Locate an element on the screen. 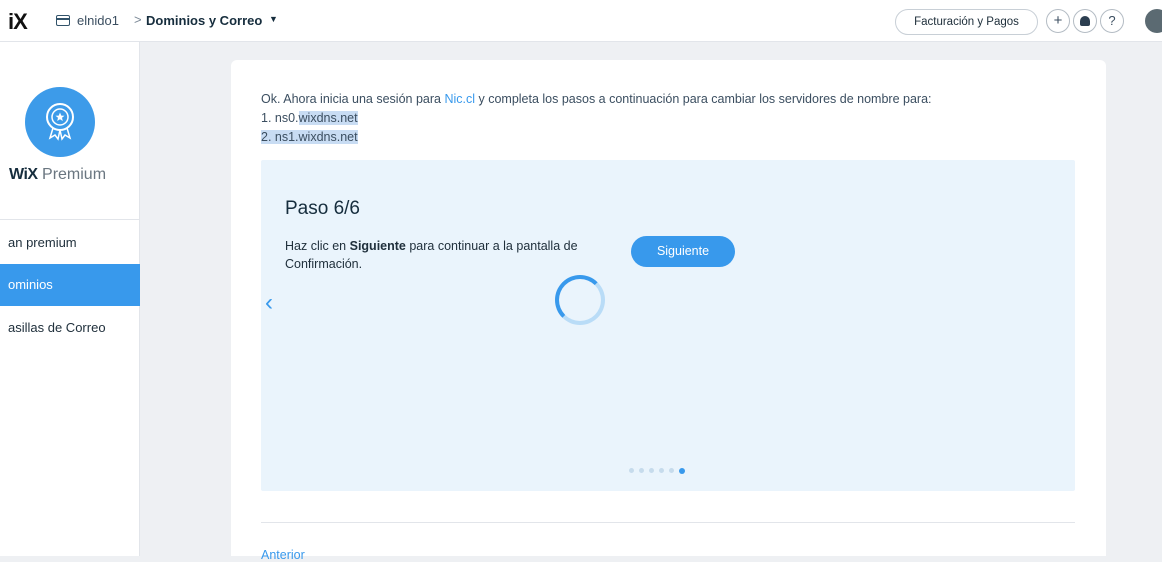 The height and width of the screenshot is (562, 1162). chevron-down-icon: ▼ is located at coordinates (273, 19).